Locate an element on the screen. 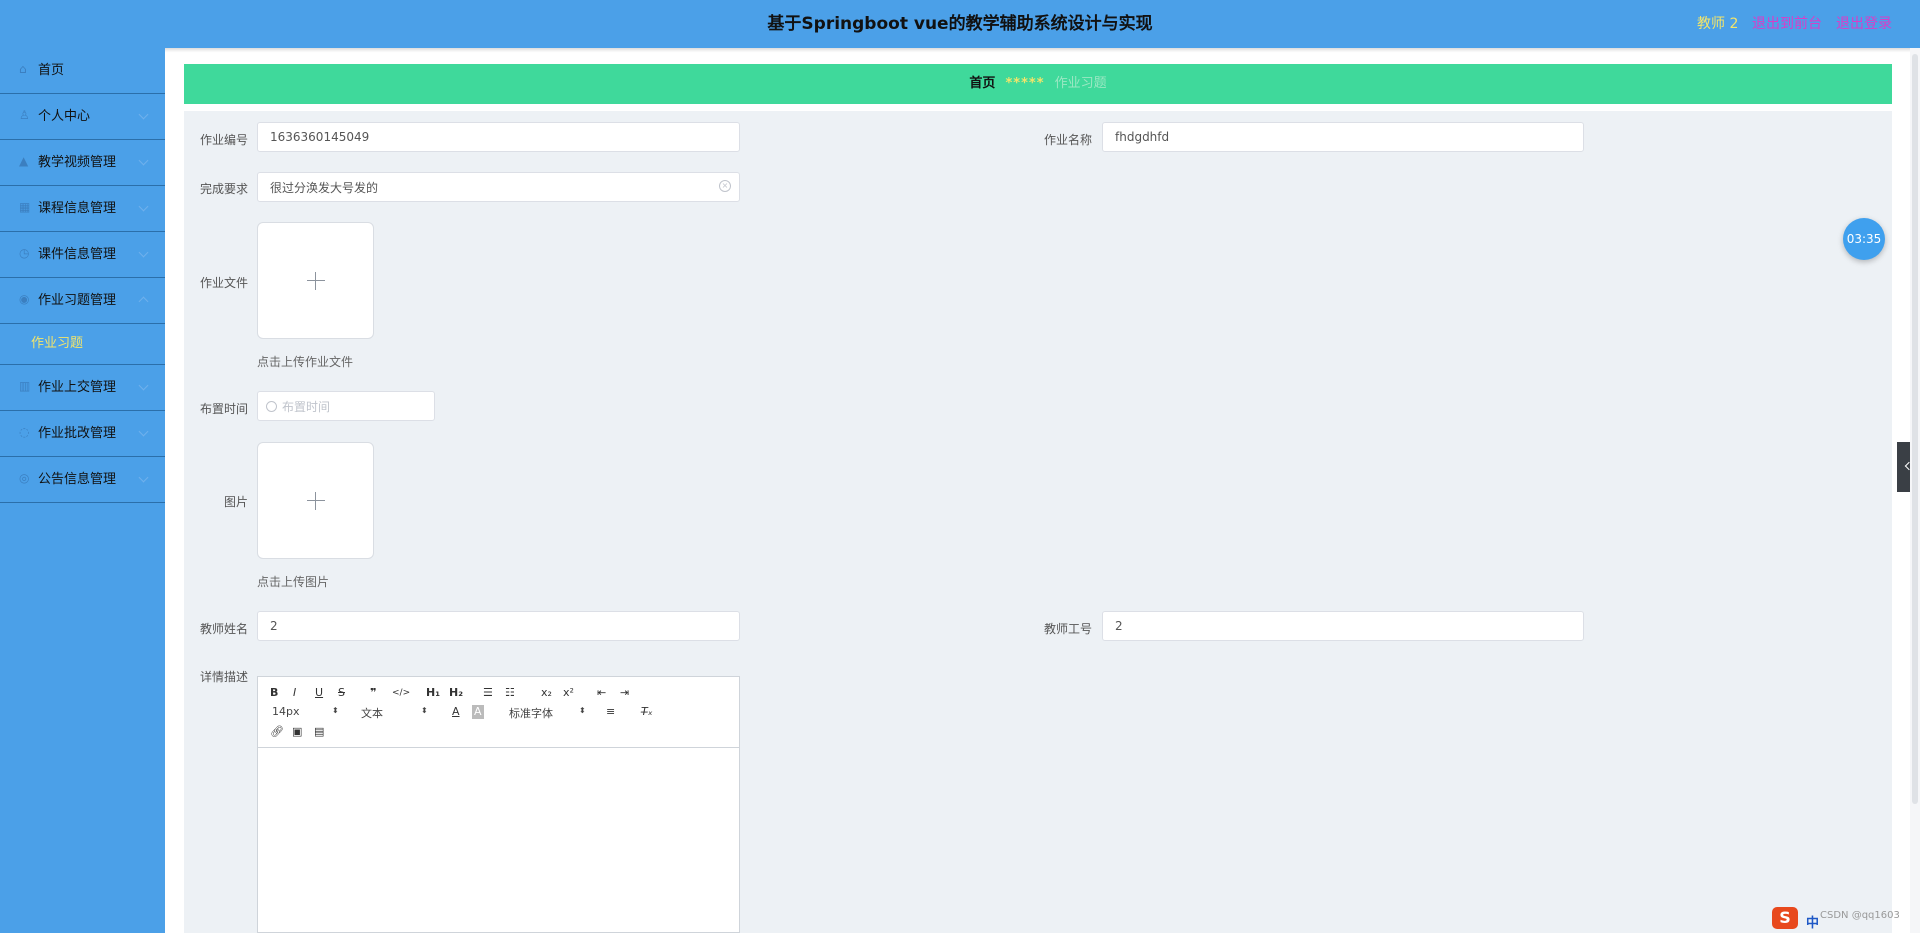 This screenshot has height=933, width=1920. image-upload is located at coordinates (315, 500).